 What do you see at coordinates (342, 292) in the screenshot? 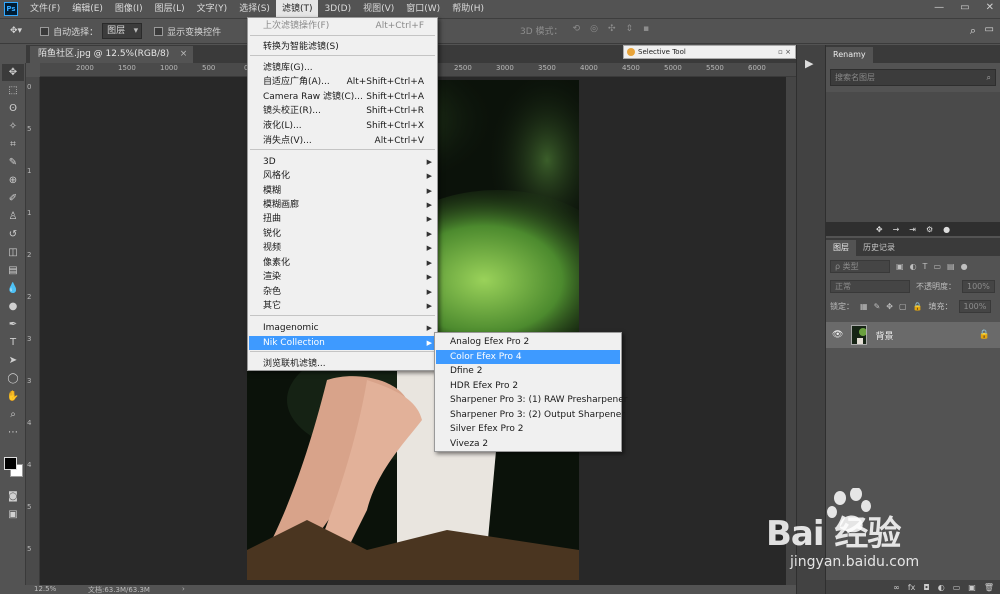
I see `filter-menu-item: 杂色 ▶` at bounding box center [342, 292].